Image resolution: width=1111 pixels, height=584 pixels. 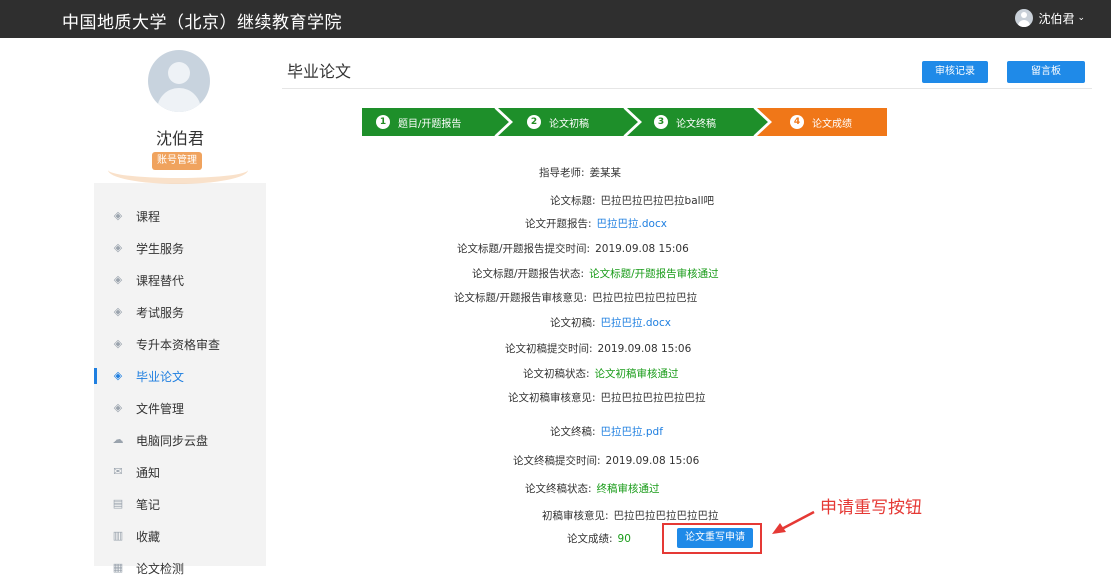 What do you see at coordinates (642, 249) in the screenshot?
I see `proposal-time-value: 2019.09.08 15:06` at bounding box center [642, 249].